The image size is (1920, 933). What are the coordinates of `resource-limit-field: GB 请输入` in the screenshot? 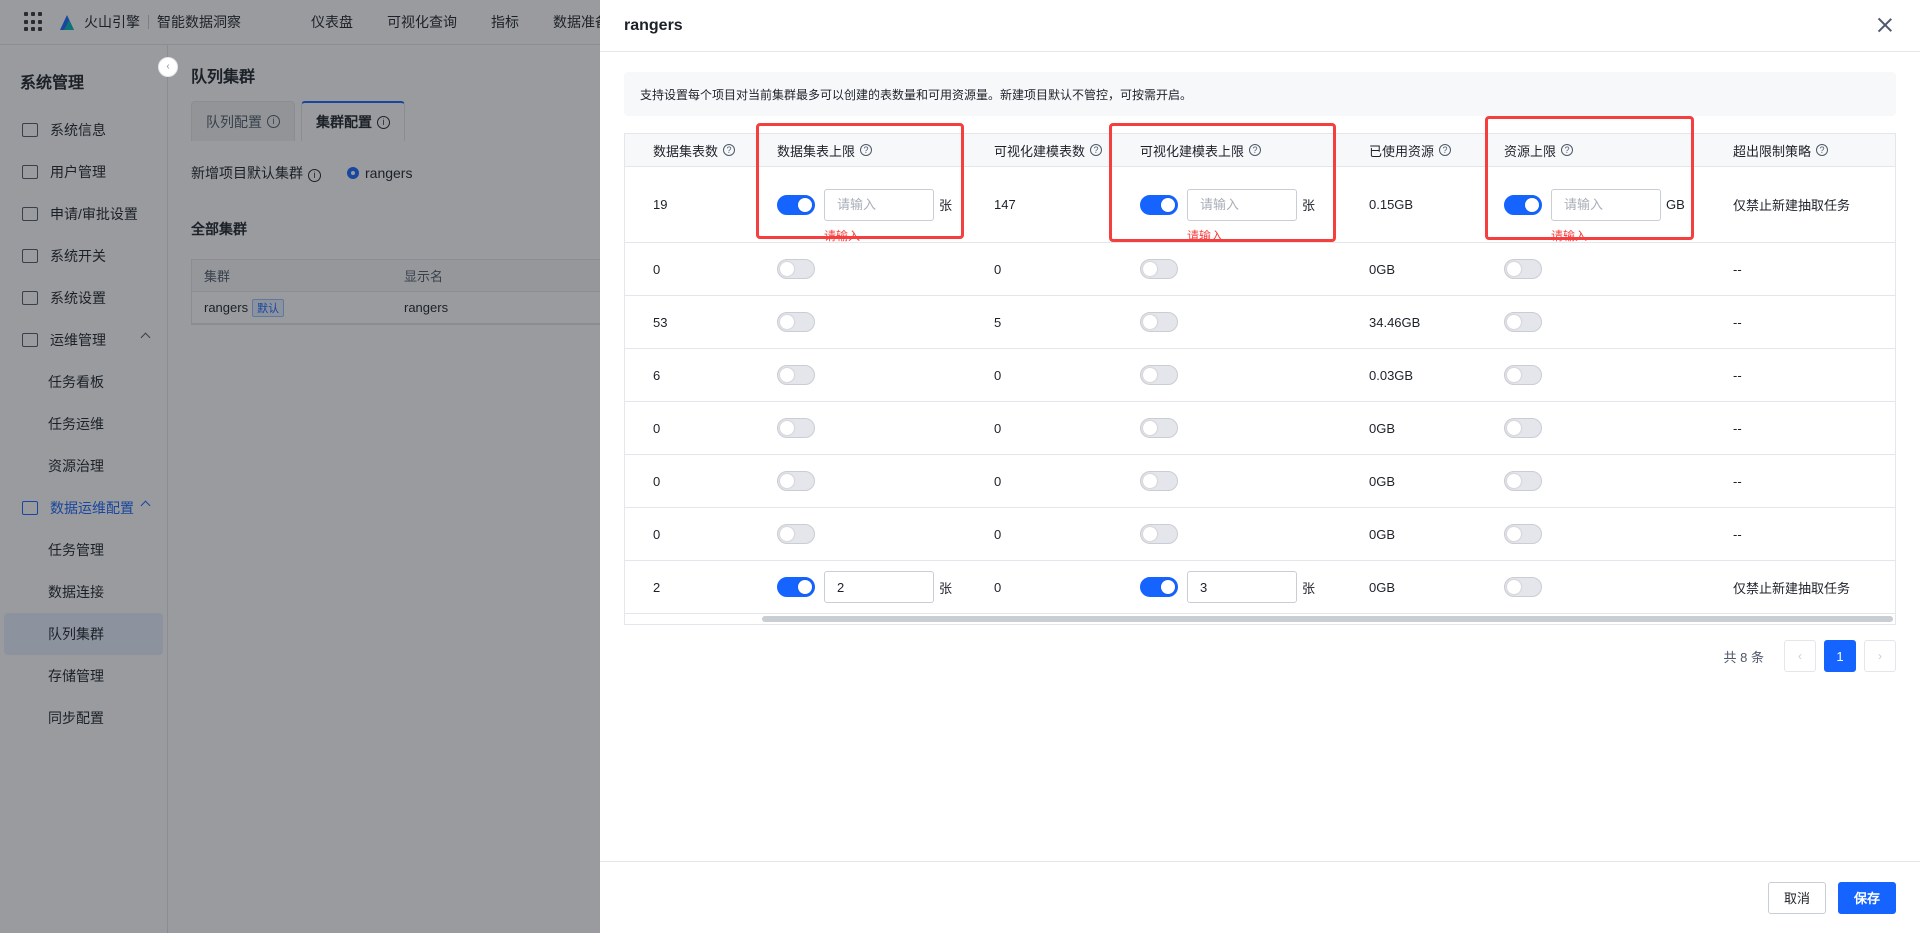 It's located at (1594, 215).